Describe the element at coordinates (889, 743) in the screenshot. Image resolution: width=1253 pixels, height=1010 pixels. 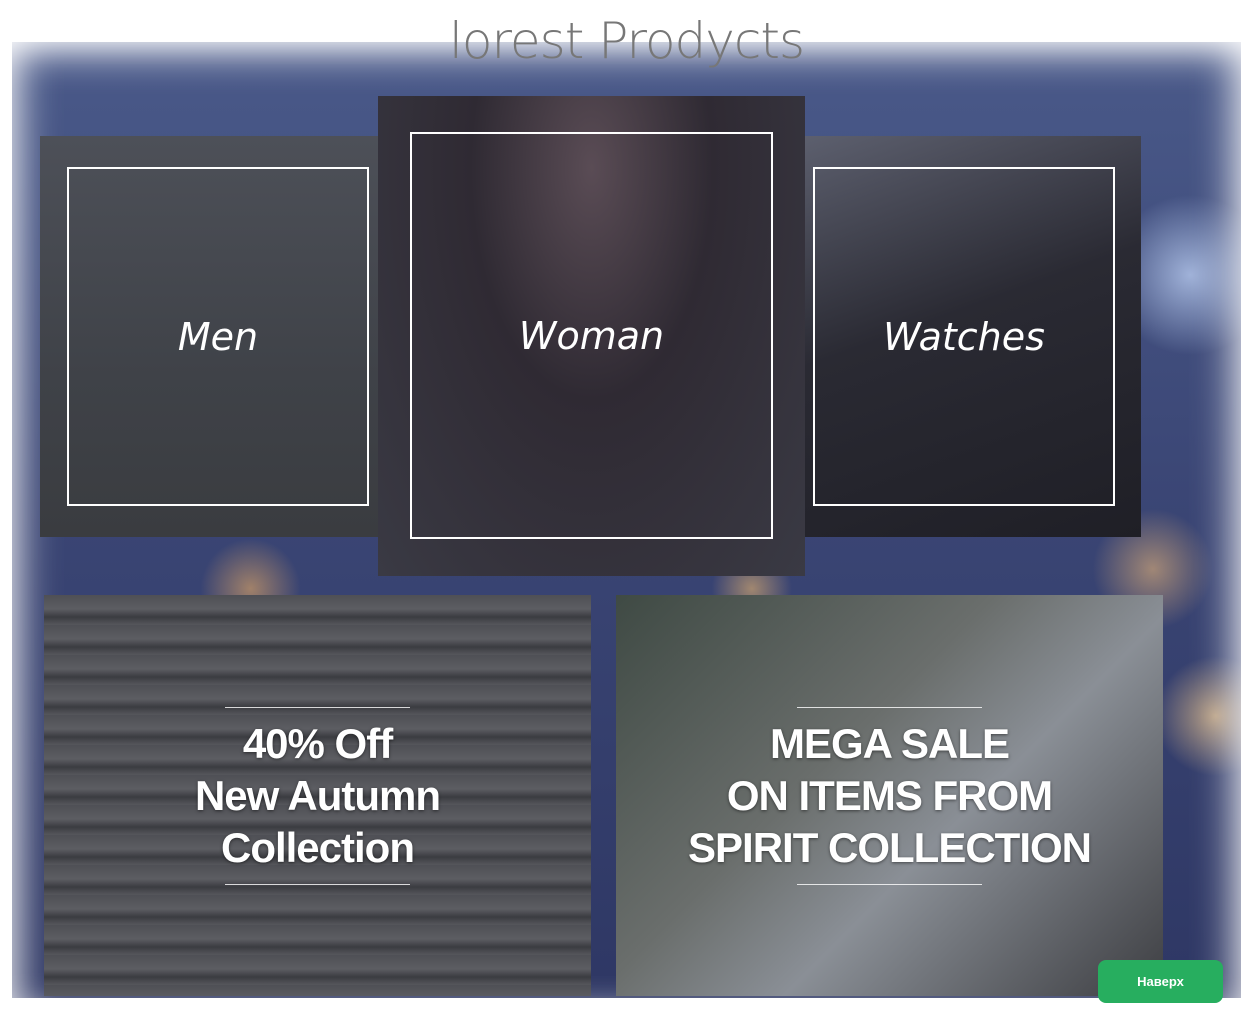
I see `promo-line: MEGA SALE` at that location.